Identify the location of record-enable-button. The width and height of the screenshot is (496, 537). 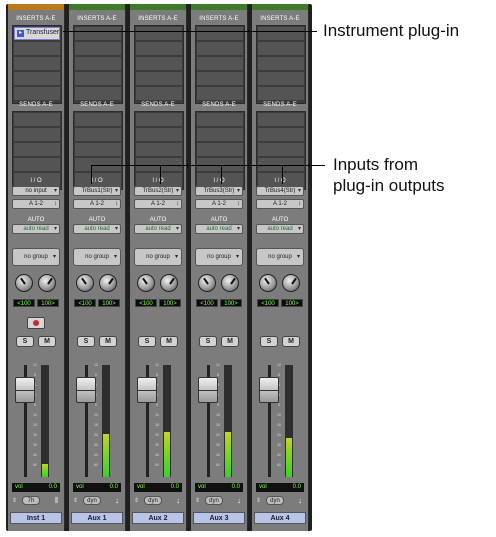
(36, 323).